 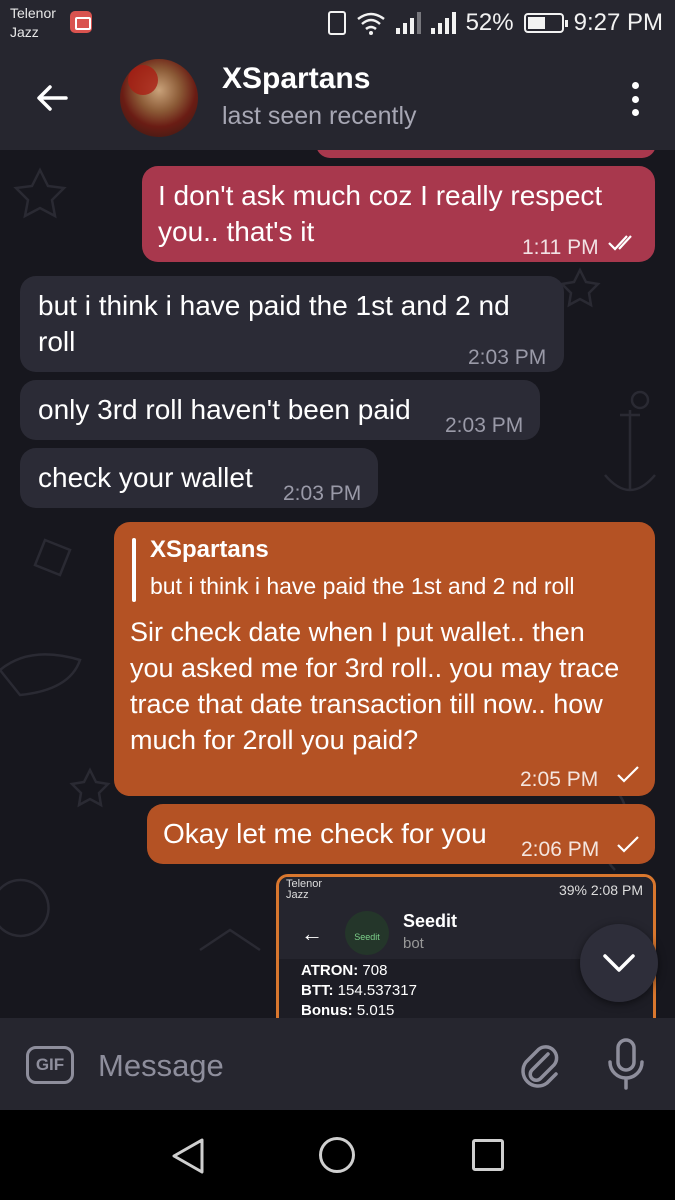 What do you see at coordinates (488, 1155) in the screenshot?
I see `nav-recents-icon` at bounding box center [488, 1155].